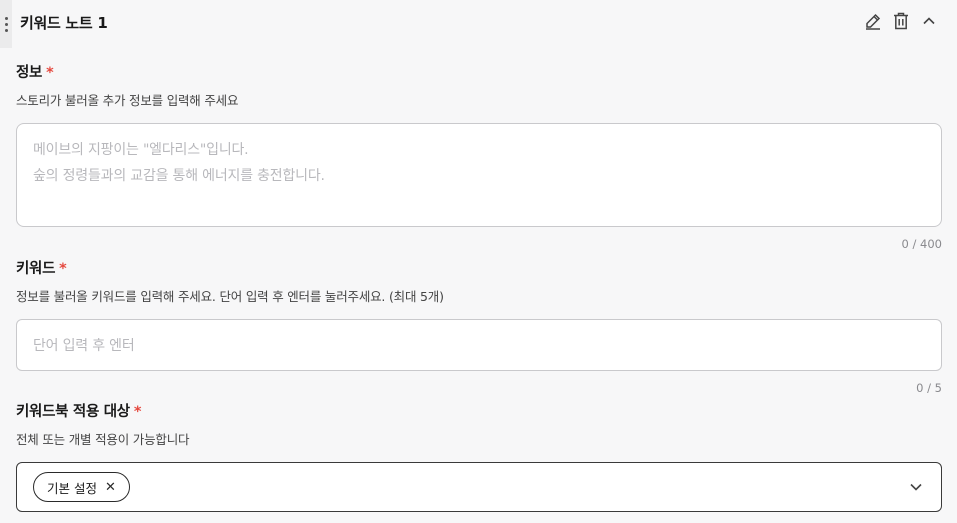 This screenshot has height=523, width=957. I want to click on collapse-button, so click(929, 21).